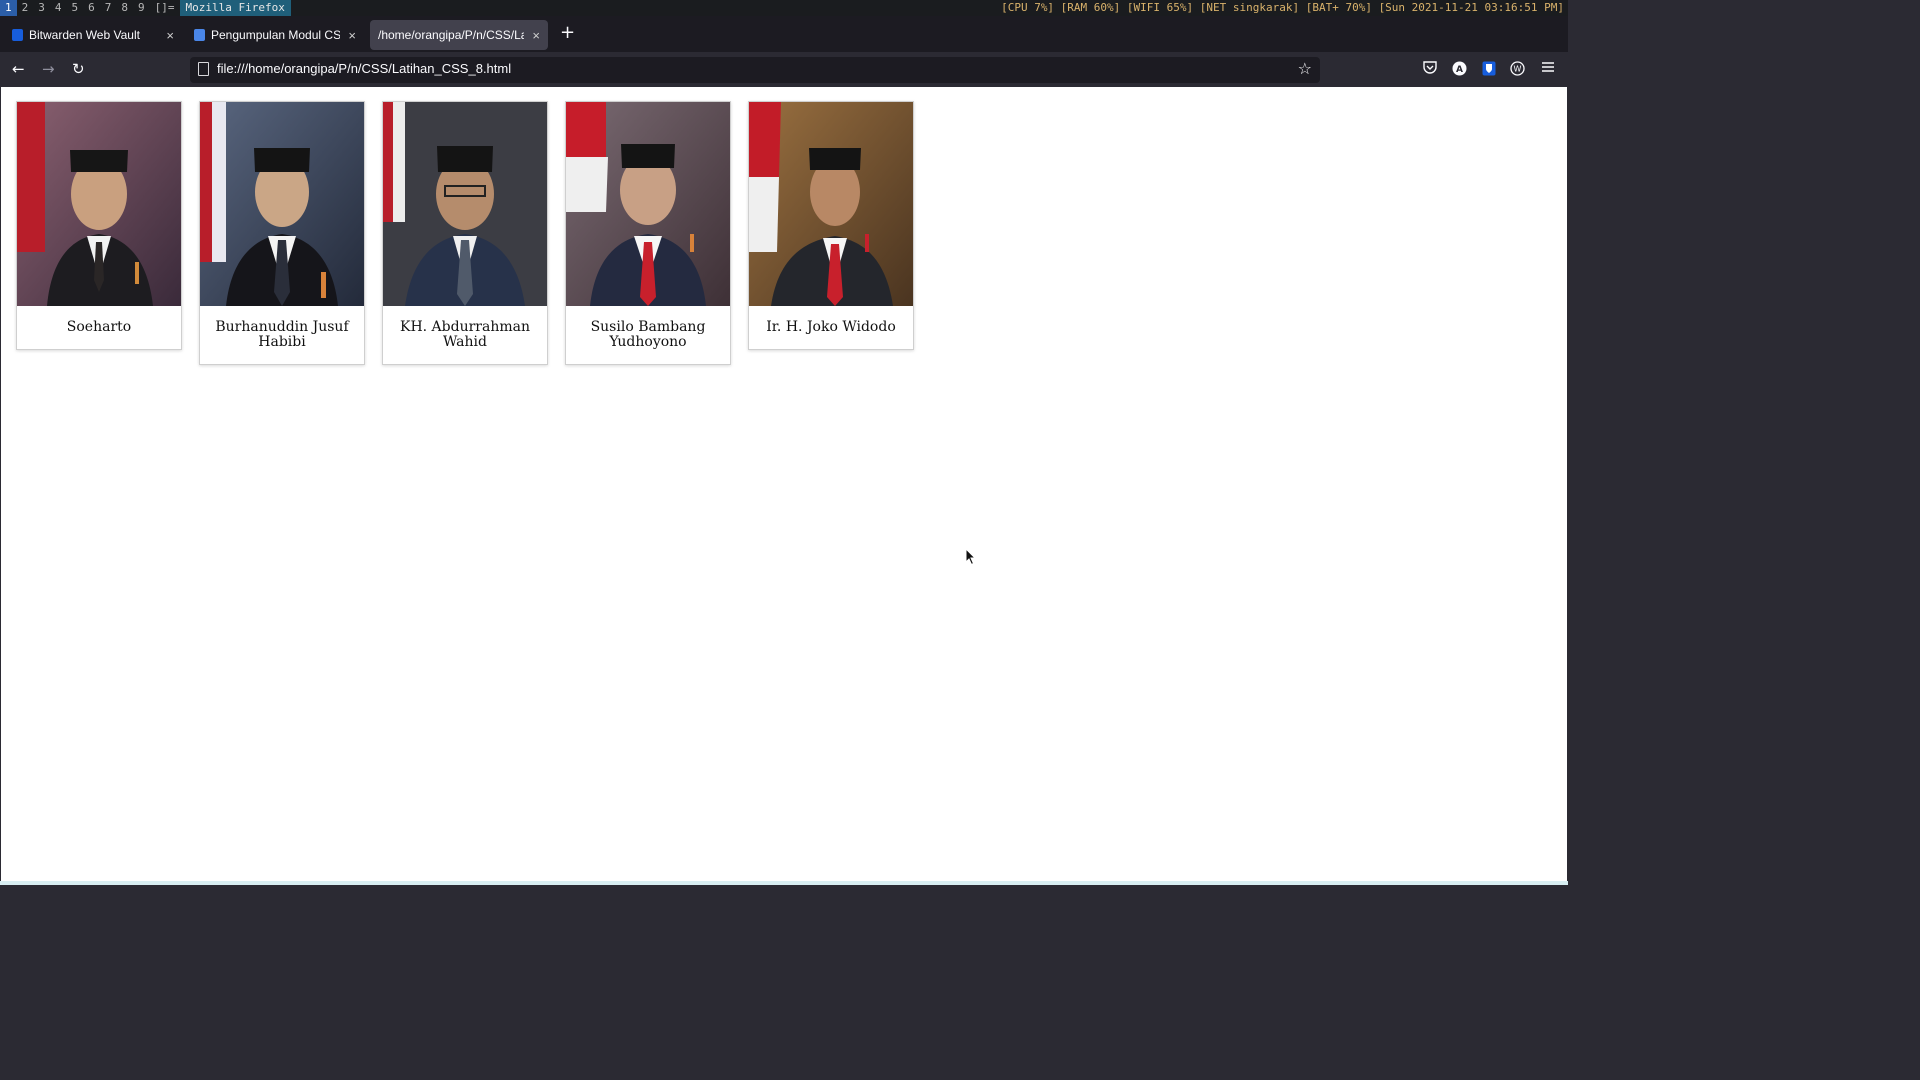  I want to click on workspace-9: 9, so click(141, 8).